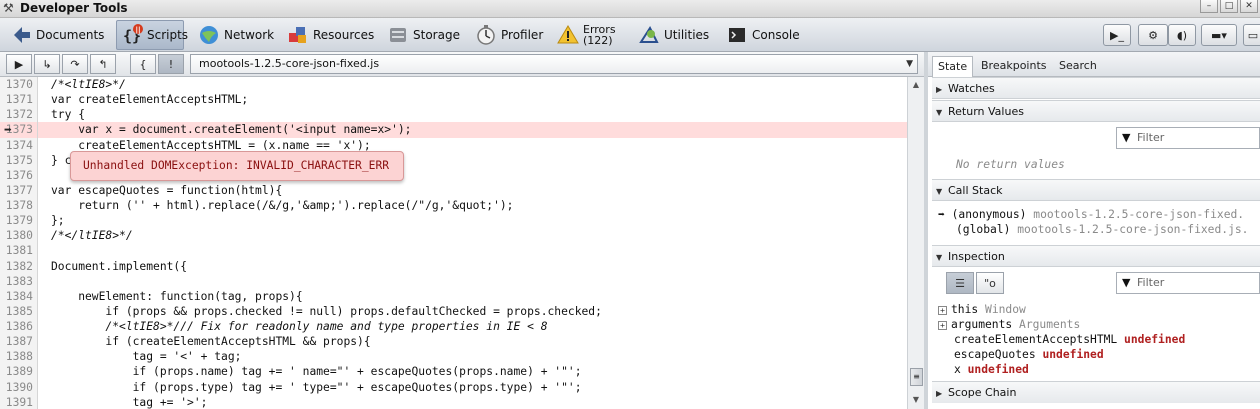  Describe the element at coordinates (453, 357) in the screenshot. I see `code-line: 1388 tag = '<' + tag;` at that location.